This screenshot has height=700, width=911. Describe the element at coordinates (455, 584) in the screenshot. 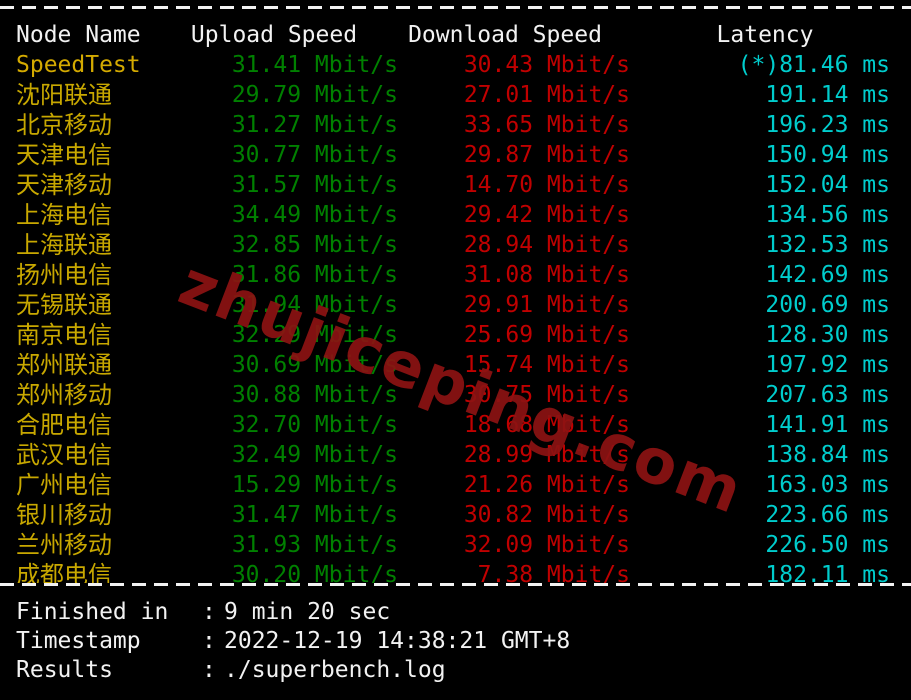

I see `separator-line-bottom` at that location.